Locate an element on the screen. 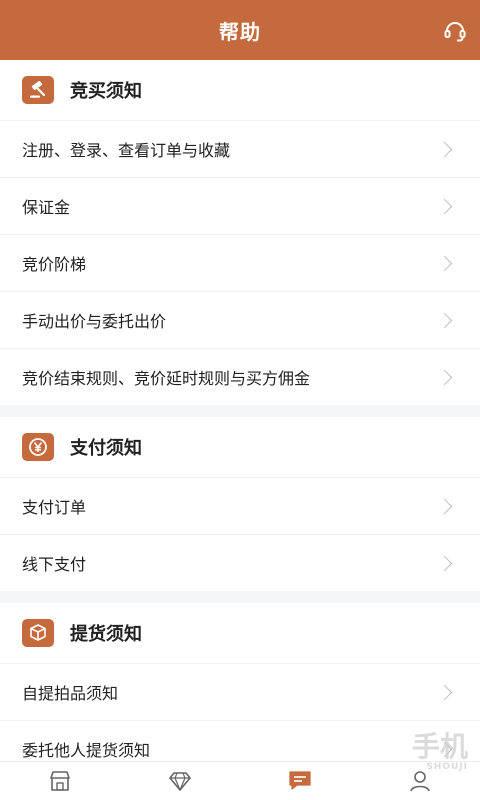 The width and height of the screenshot is (480, 800). help-item-bid-increments: 竞价阶梯 is located at coordinates (240, 262).